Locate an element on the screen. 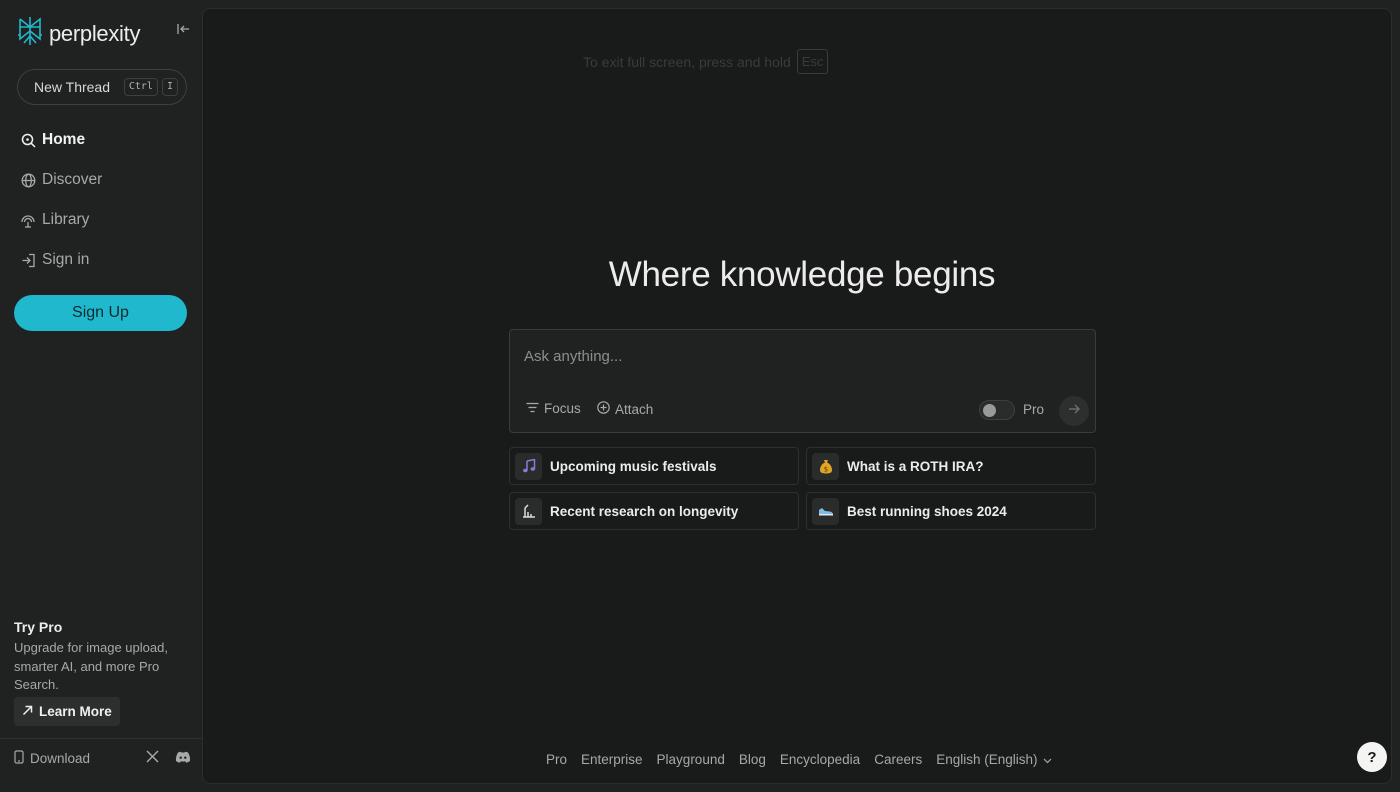  sidebar-divider is located at coordinates (101, 738).